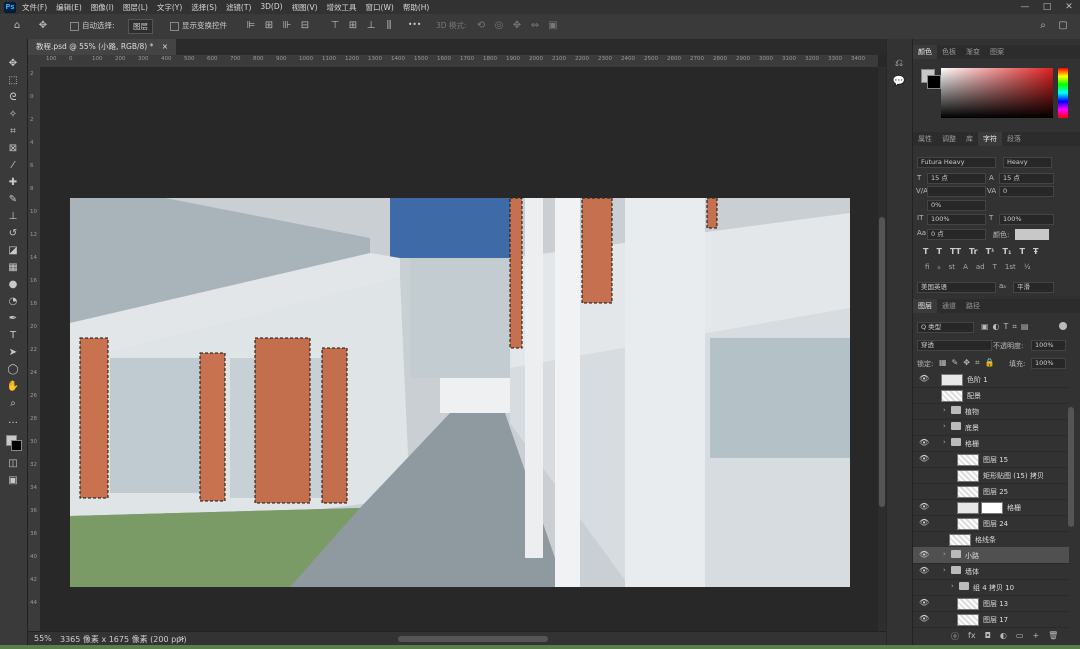 The image size is (1080, 649). I want to click on layer-row: › 植物, so click(991, 411).